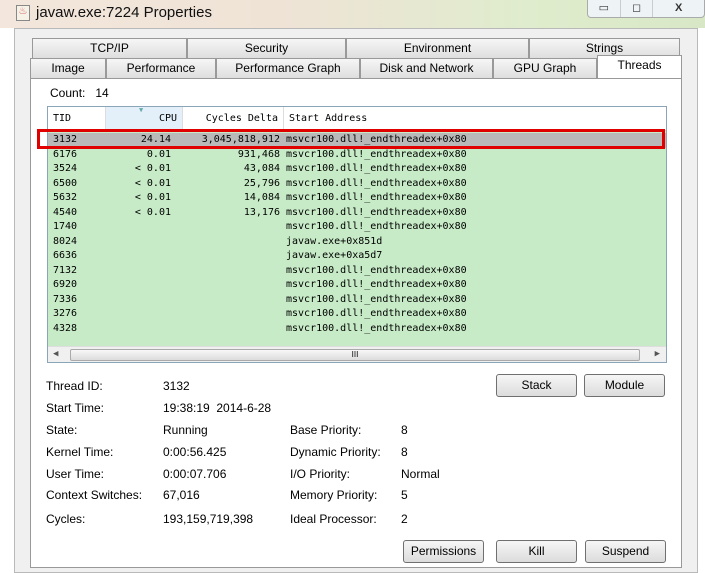  Describe the element at coordinates (65, 183) in the screenshot. I see `tid-cell: 6500` at that location.